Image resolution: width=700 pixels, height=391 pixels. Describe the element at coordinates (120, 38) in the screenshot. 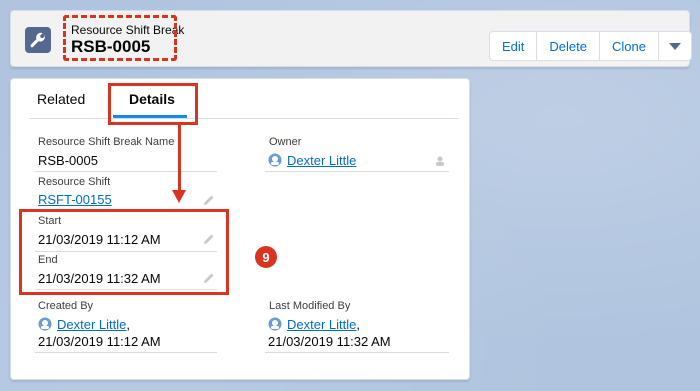

I see `title-highlight-box` at that location.